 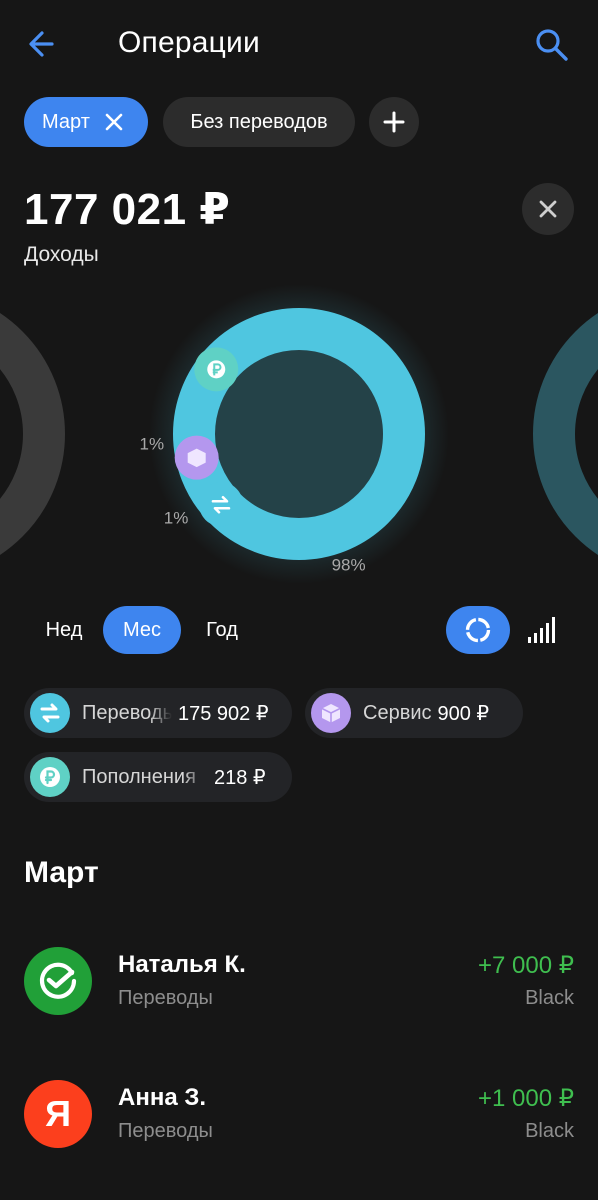 What do you see at coordinates (349, 564) in the screenshot?
I see `pct-label-transfers: 98%` at bounding box center [349, 564].